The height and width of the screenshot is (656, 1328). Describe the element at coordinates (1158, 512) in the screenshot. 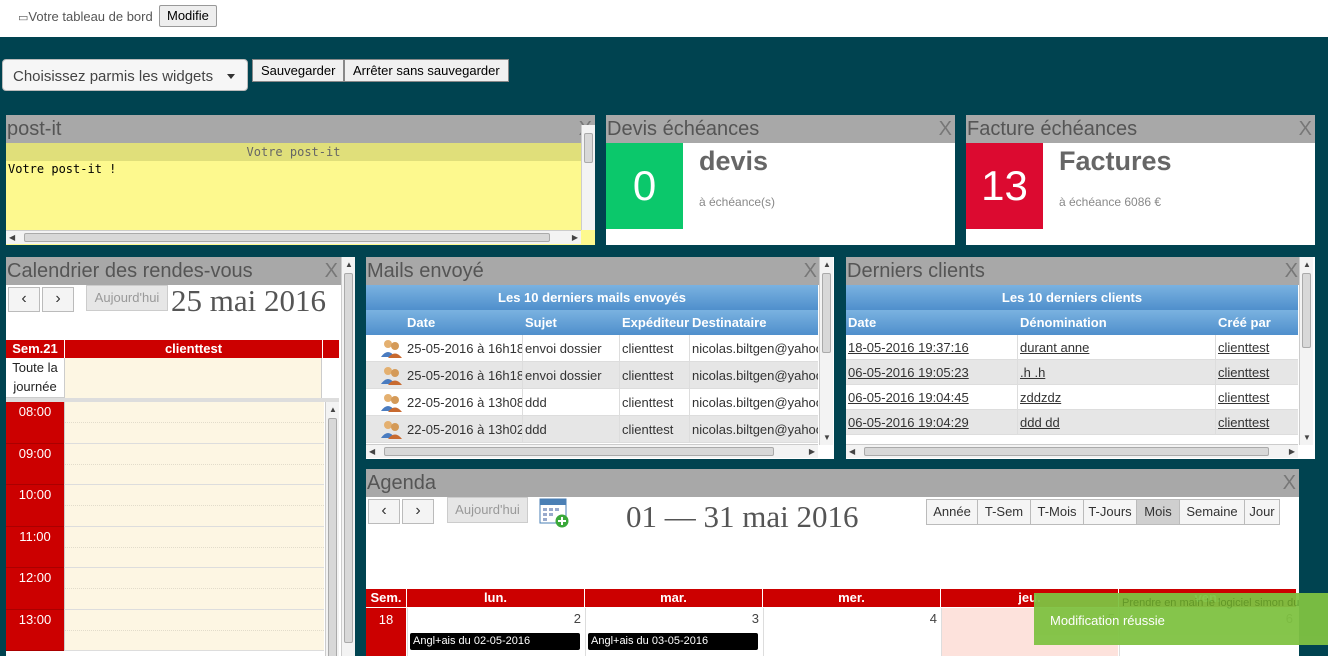

I see `view-mois-button: Mois` at that location.